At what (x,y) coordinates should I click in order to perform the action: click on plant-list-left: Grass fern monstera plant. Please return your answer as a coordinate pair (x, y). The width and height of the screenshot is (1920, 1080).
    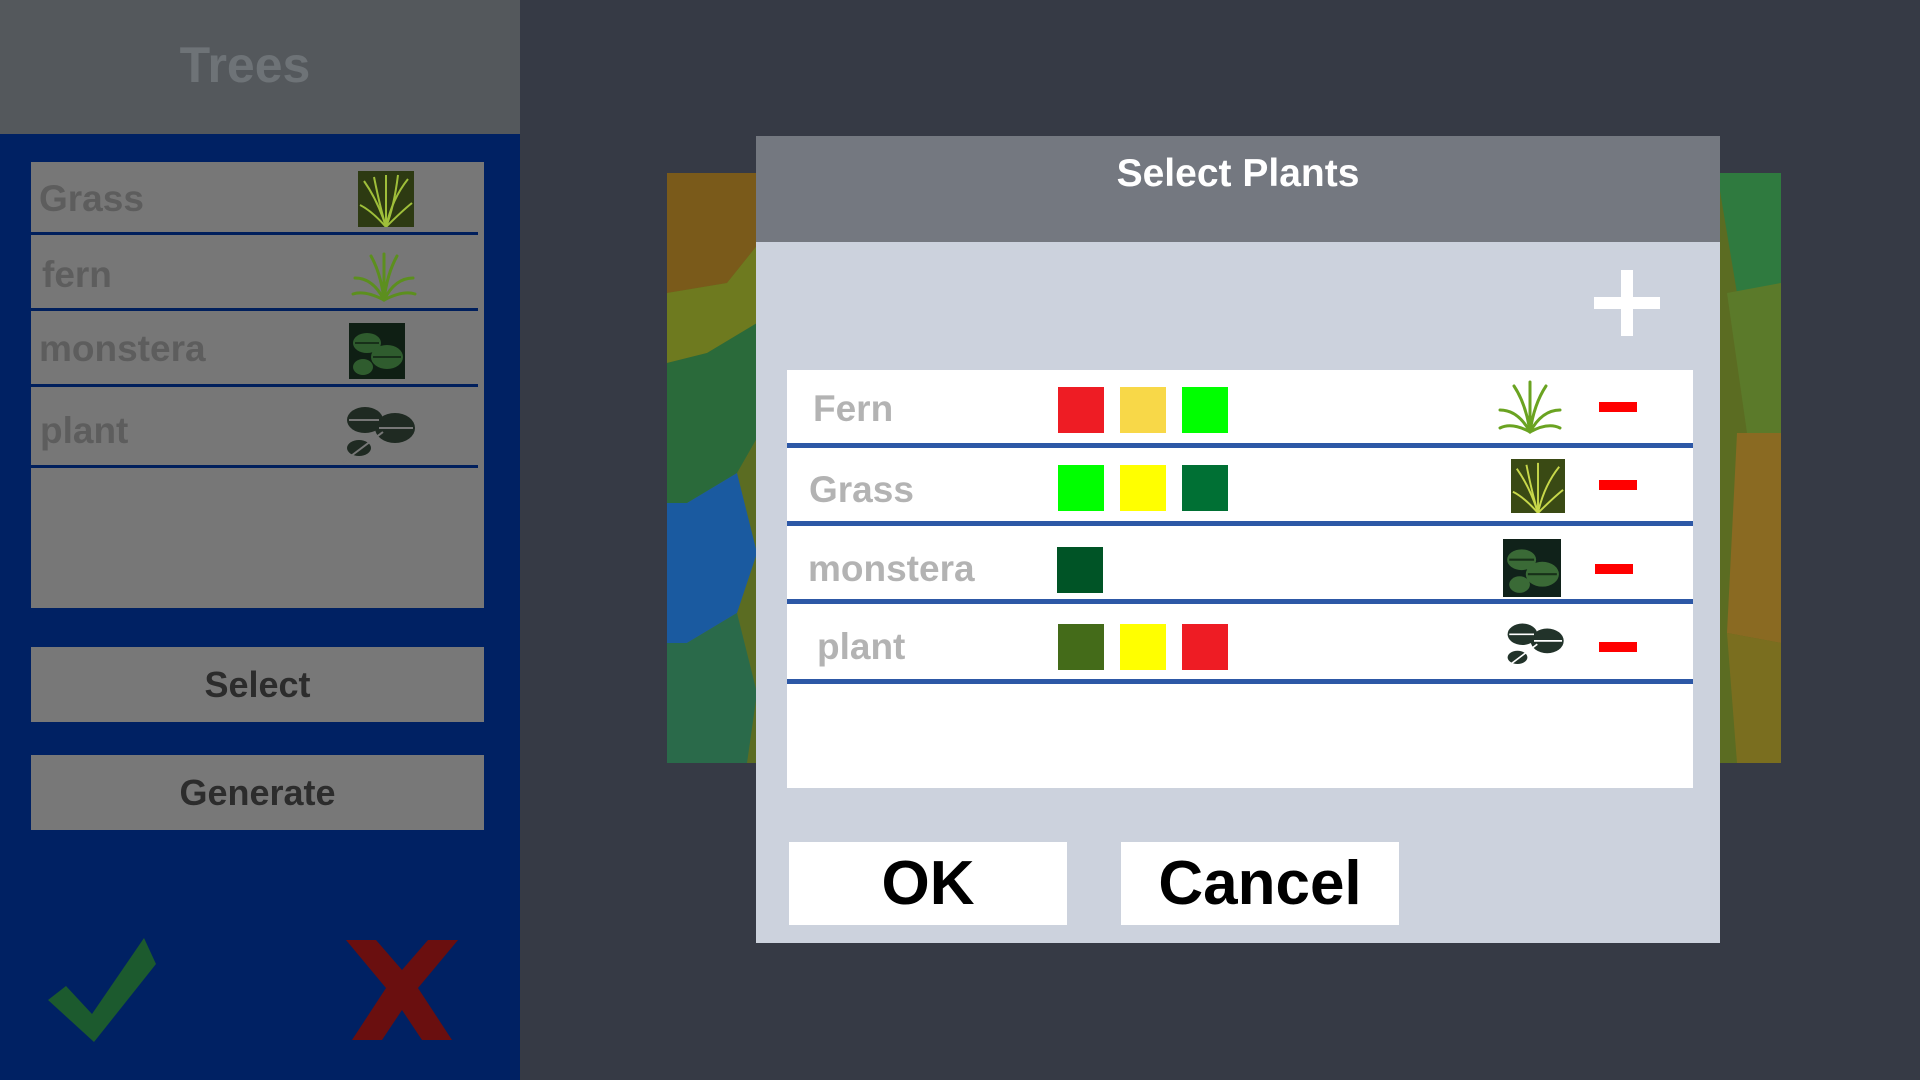
    Looking at the image, I should click on (257, 385).